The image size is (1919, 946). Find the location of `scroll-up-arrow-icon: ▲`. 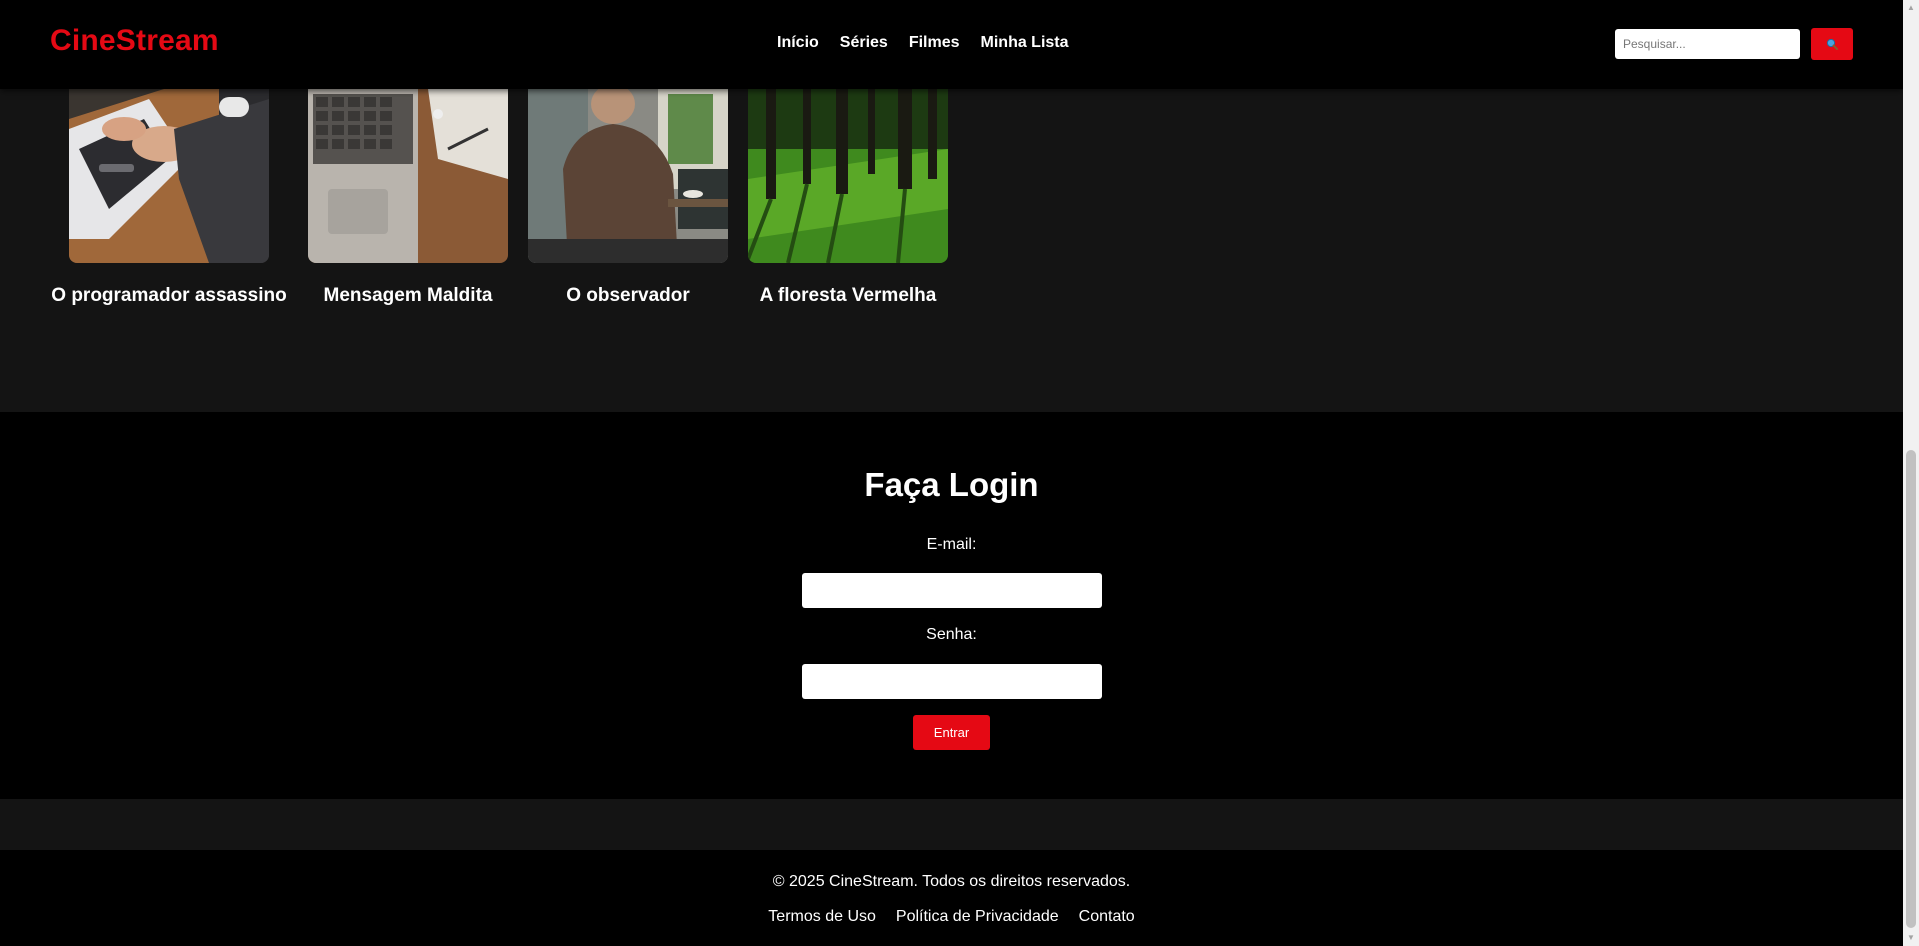

scroll-up-arrow-icon: ▲ is located at coordinates (1911, 8).